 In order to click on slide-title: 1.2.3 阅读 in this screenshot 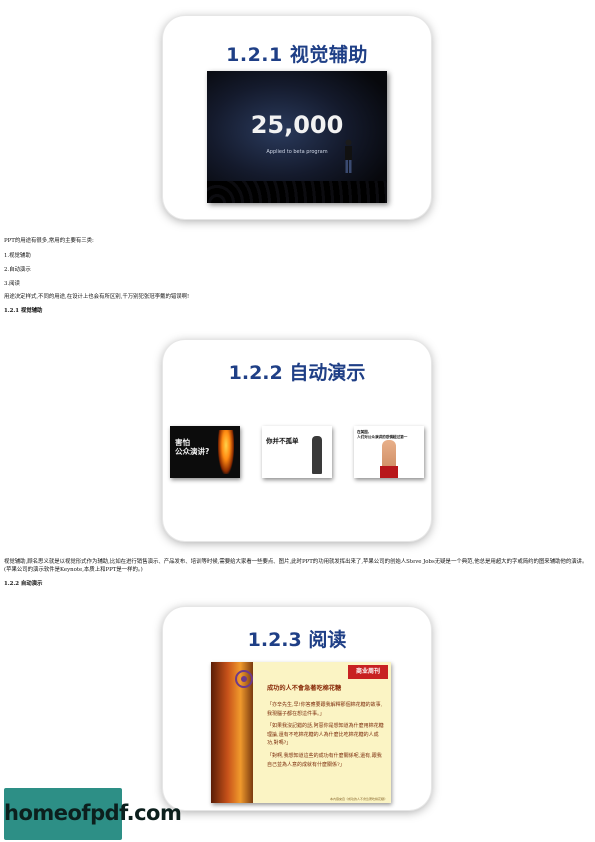, I will do `click(297, 640)`.